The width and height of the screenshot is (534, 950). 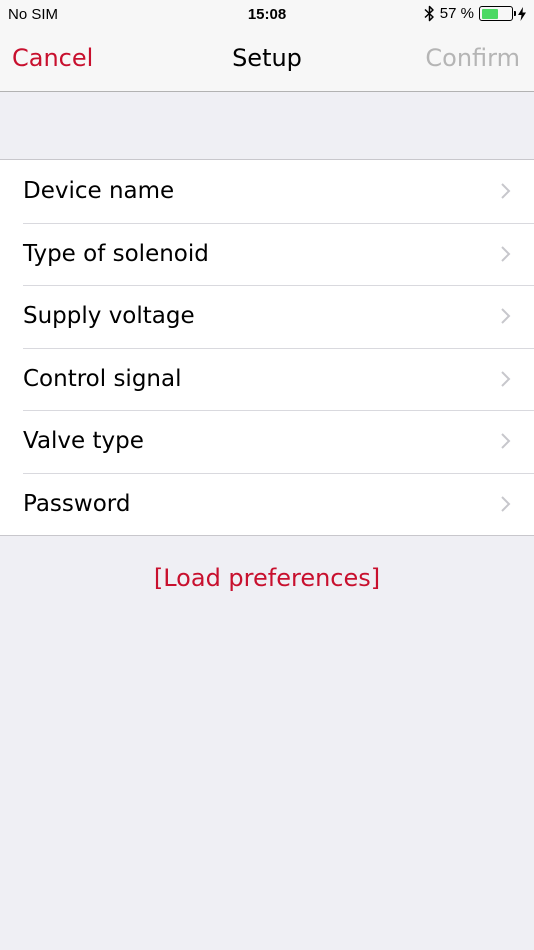 I want to click on confirm-button: Confirm, so click(x=472, y=58).